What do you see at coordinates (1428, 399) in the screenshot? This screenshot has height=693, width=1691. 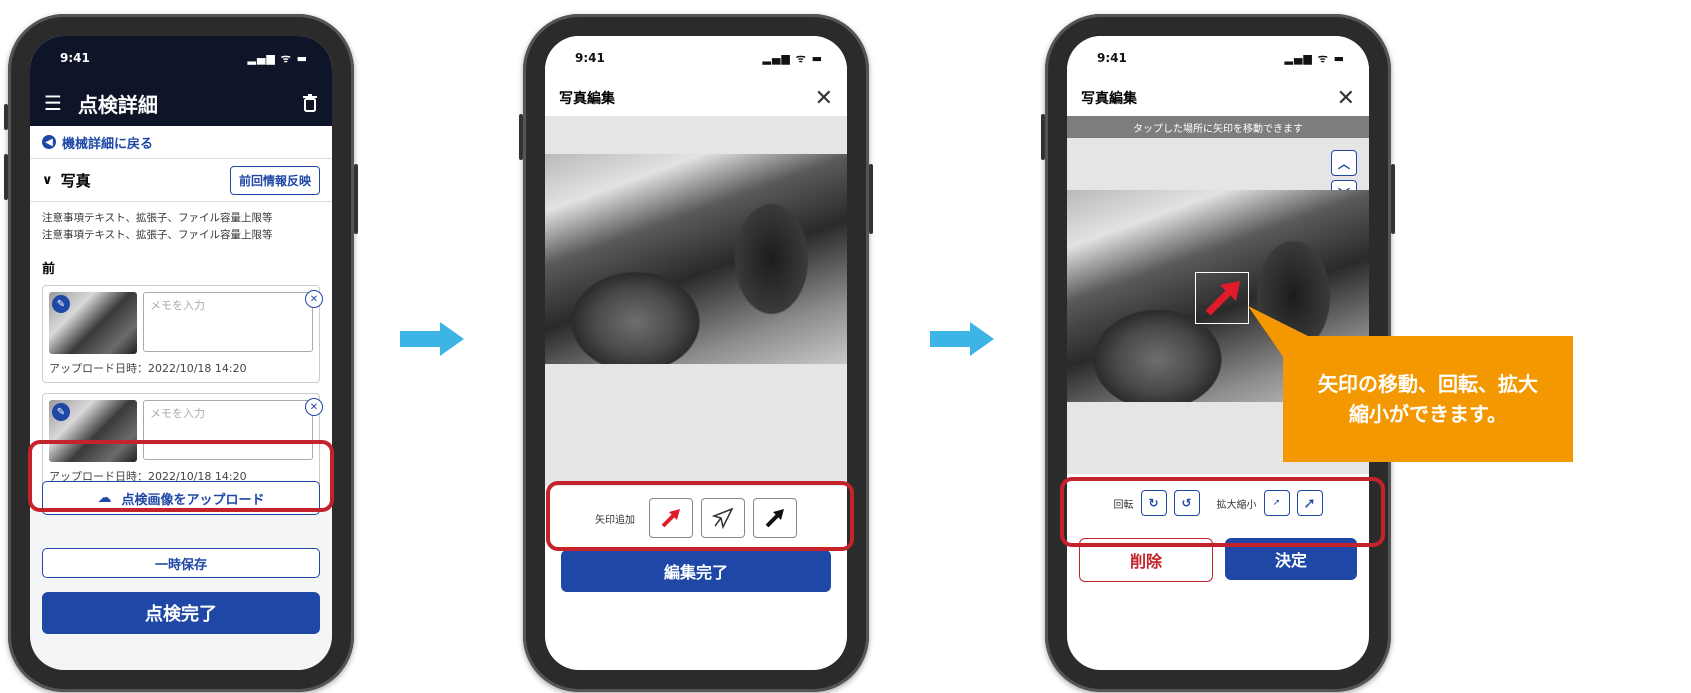 I see `callout-box: 矢印の移動、回転、拡大 縮小ができます。` at bounding box center [1428, 399].